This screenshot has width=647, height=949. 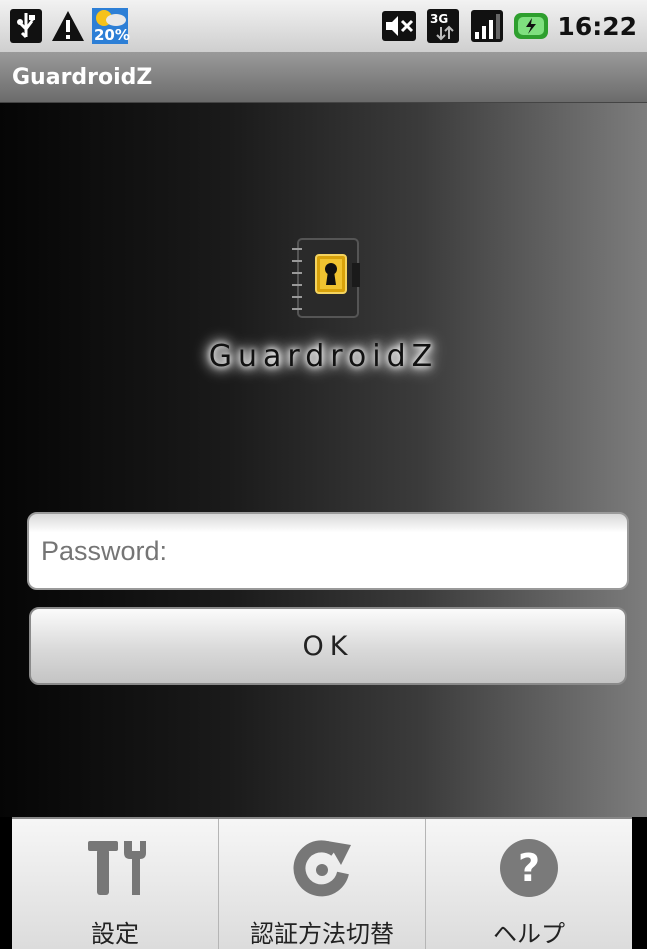 I want to click on app-title: GuardroidZ, so click(x=82, y=77).